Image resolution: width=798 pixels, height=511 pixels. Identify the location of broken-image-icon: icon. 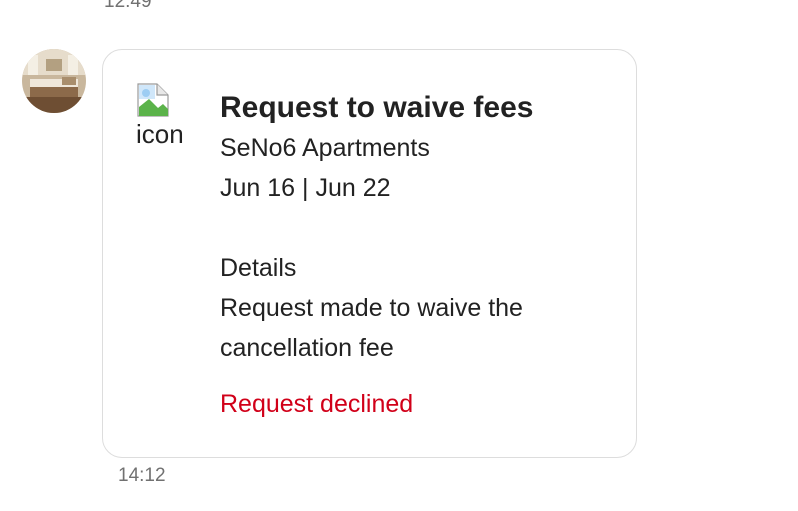
(166, 118).